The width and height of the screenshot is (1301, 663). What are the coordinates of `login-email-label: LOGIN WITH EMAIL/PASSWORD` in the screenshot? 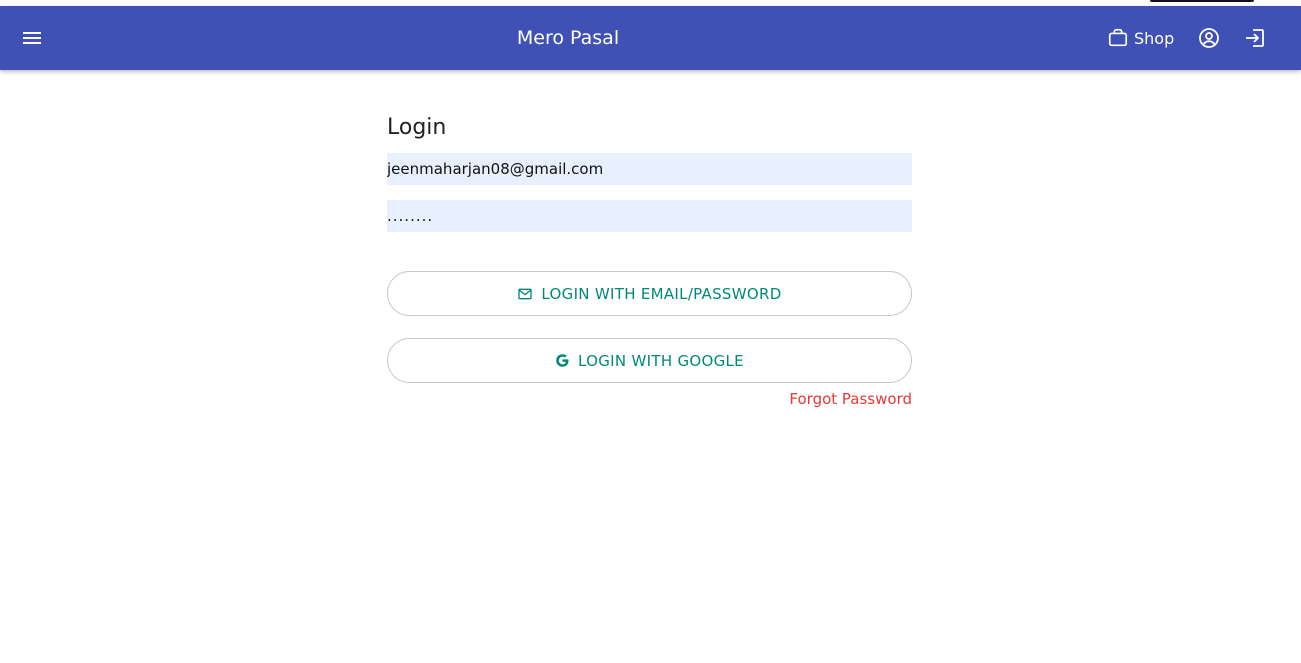 It's located at (661, 293).